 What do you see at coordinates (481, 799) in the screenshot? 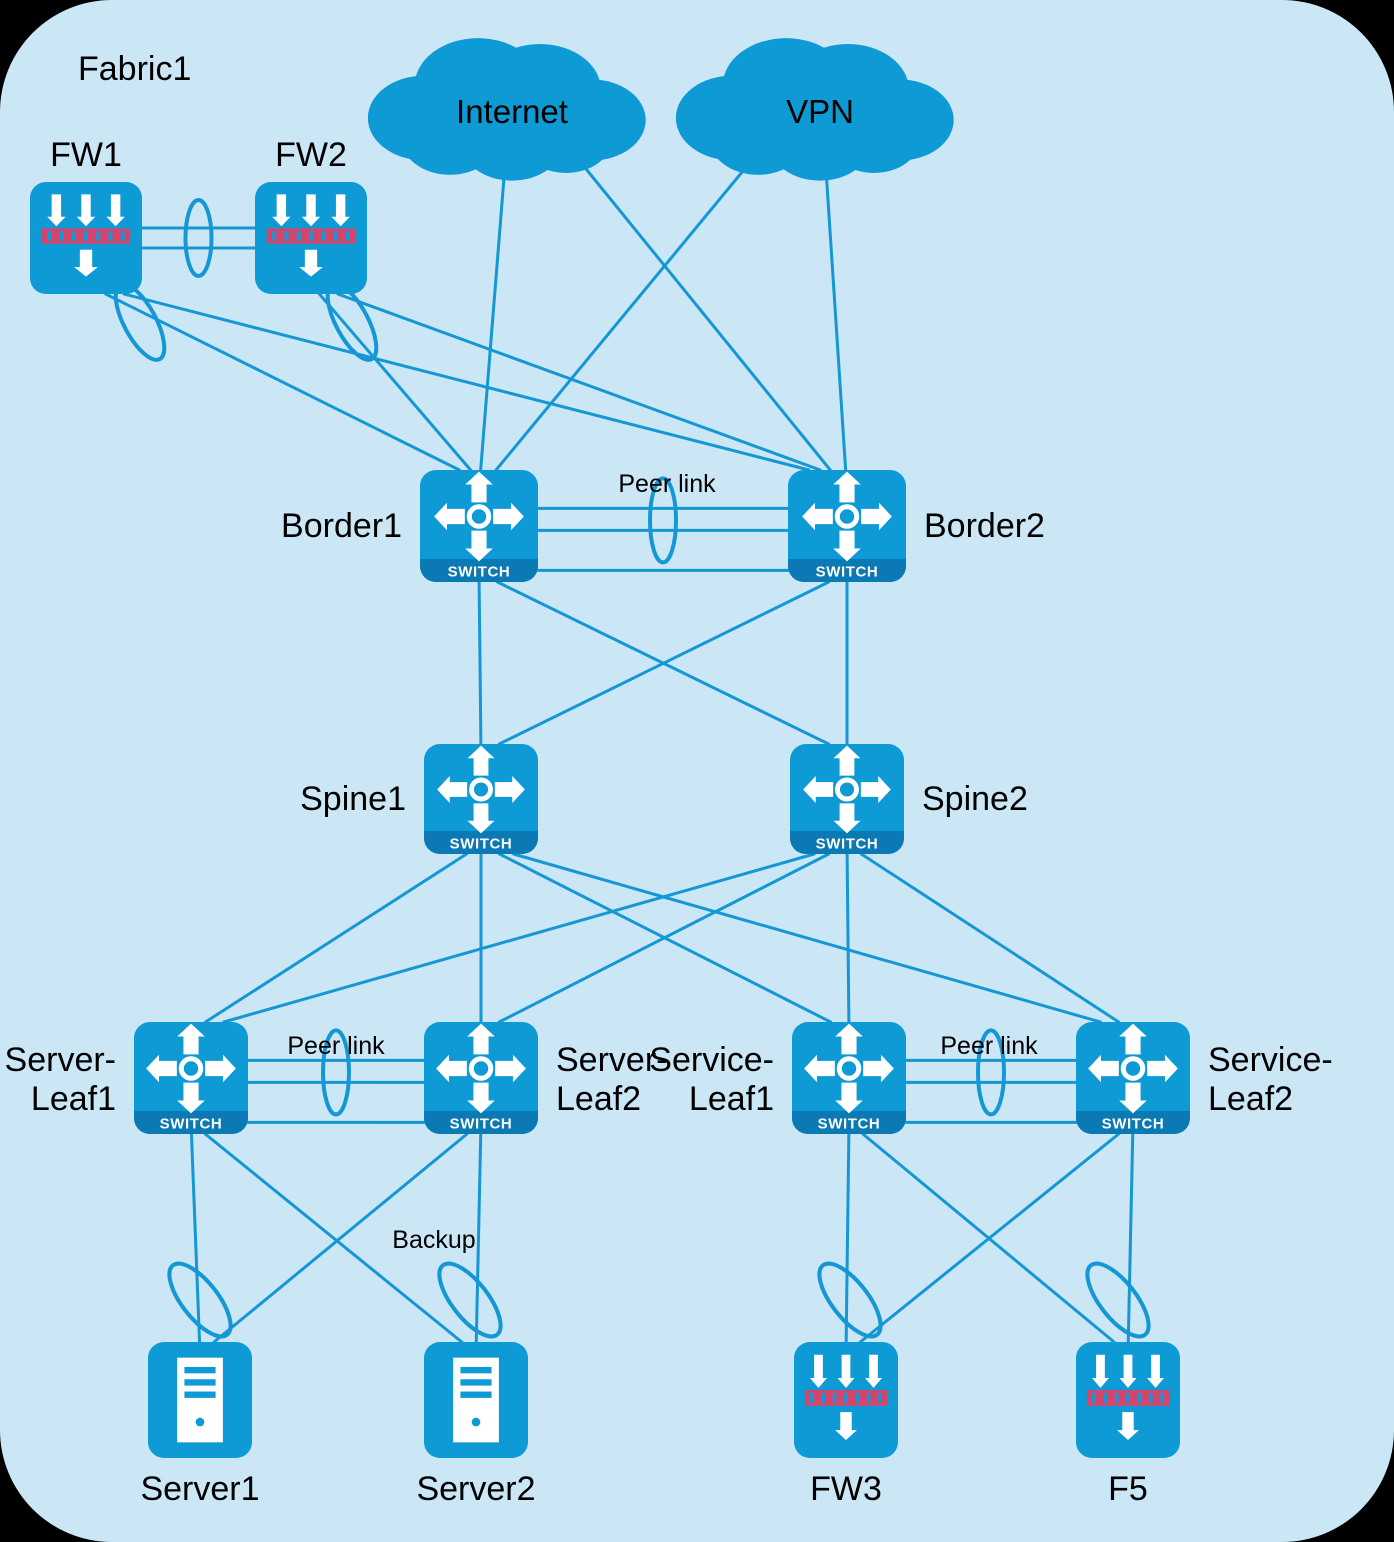
I see `device-spine1: SWITCH` at bounding box center [481, 799].